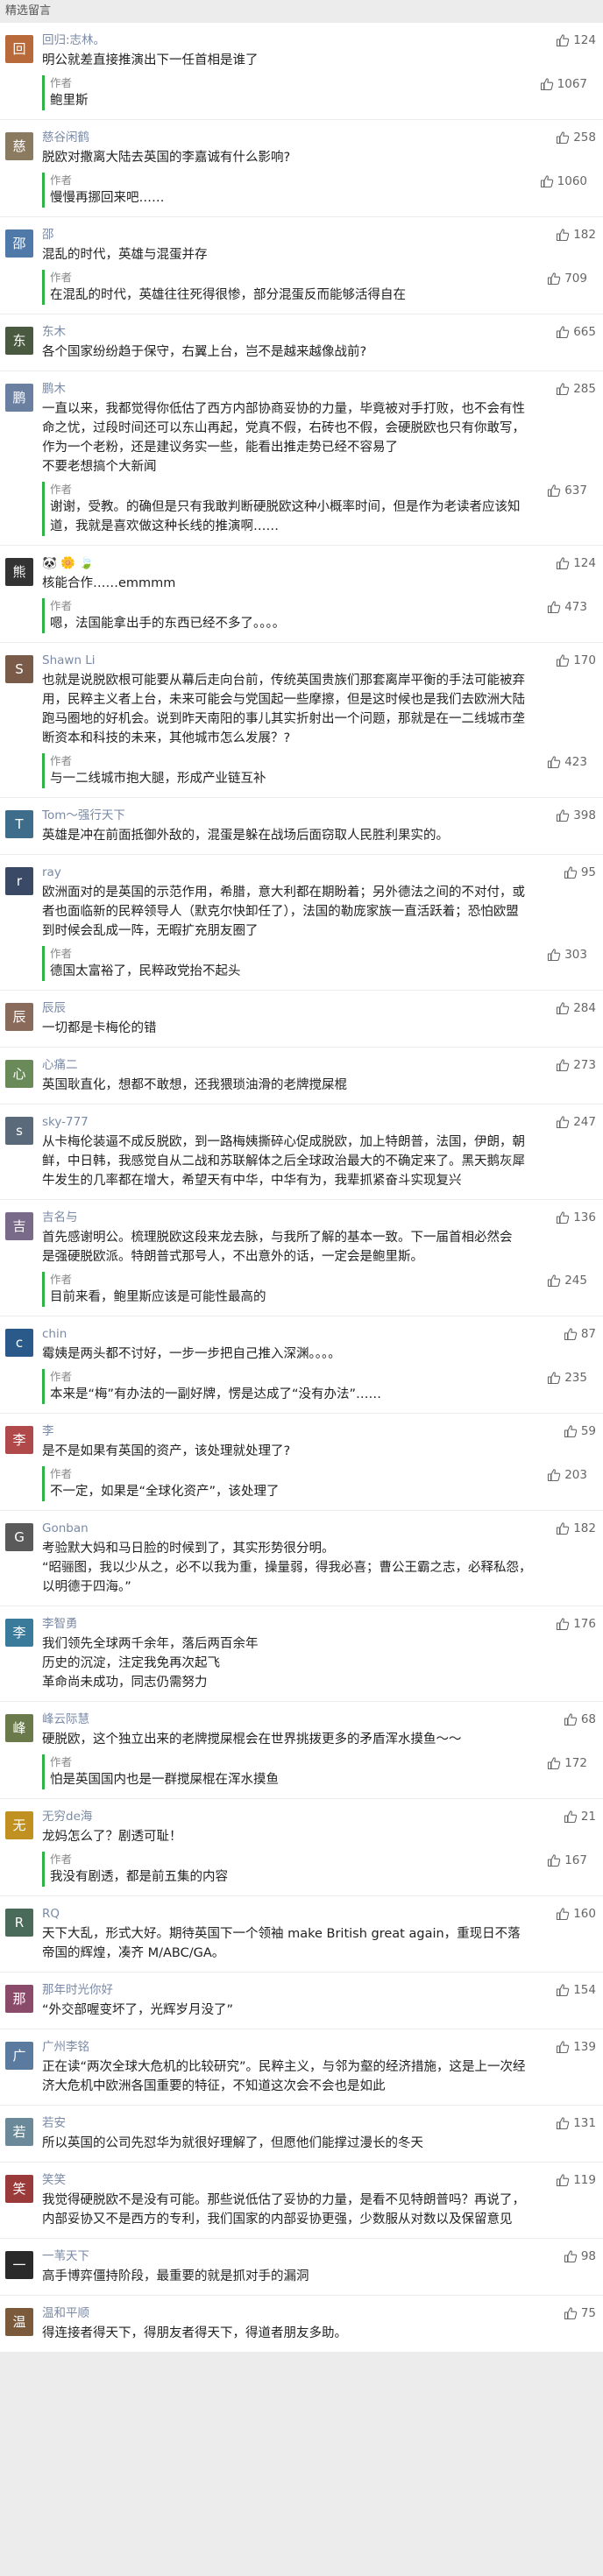  Describe the element at coordinates (567, 607) in the screenshot. I see `like-button: 473` at that location.